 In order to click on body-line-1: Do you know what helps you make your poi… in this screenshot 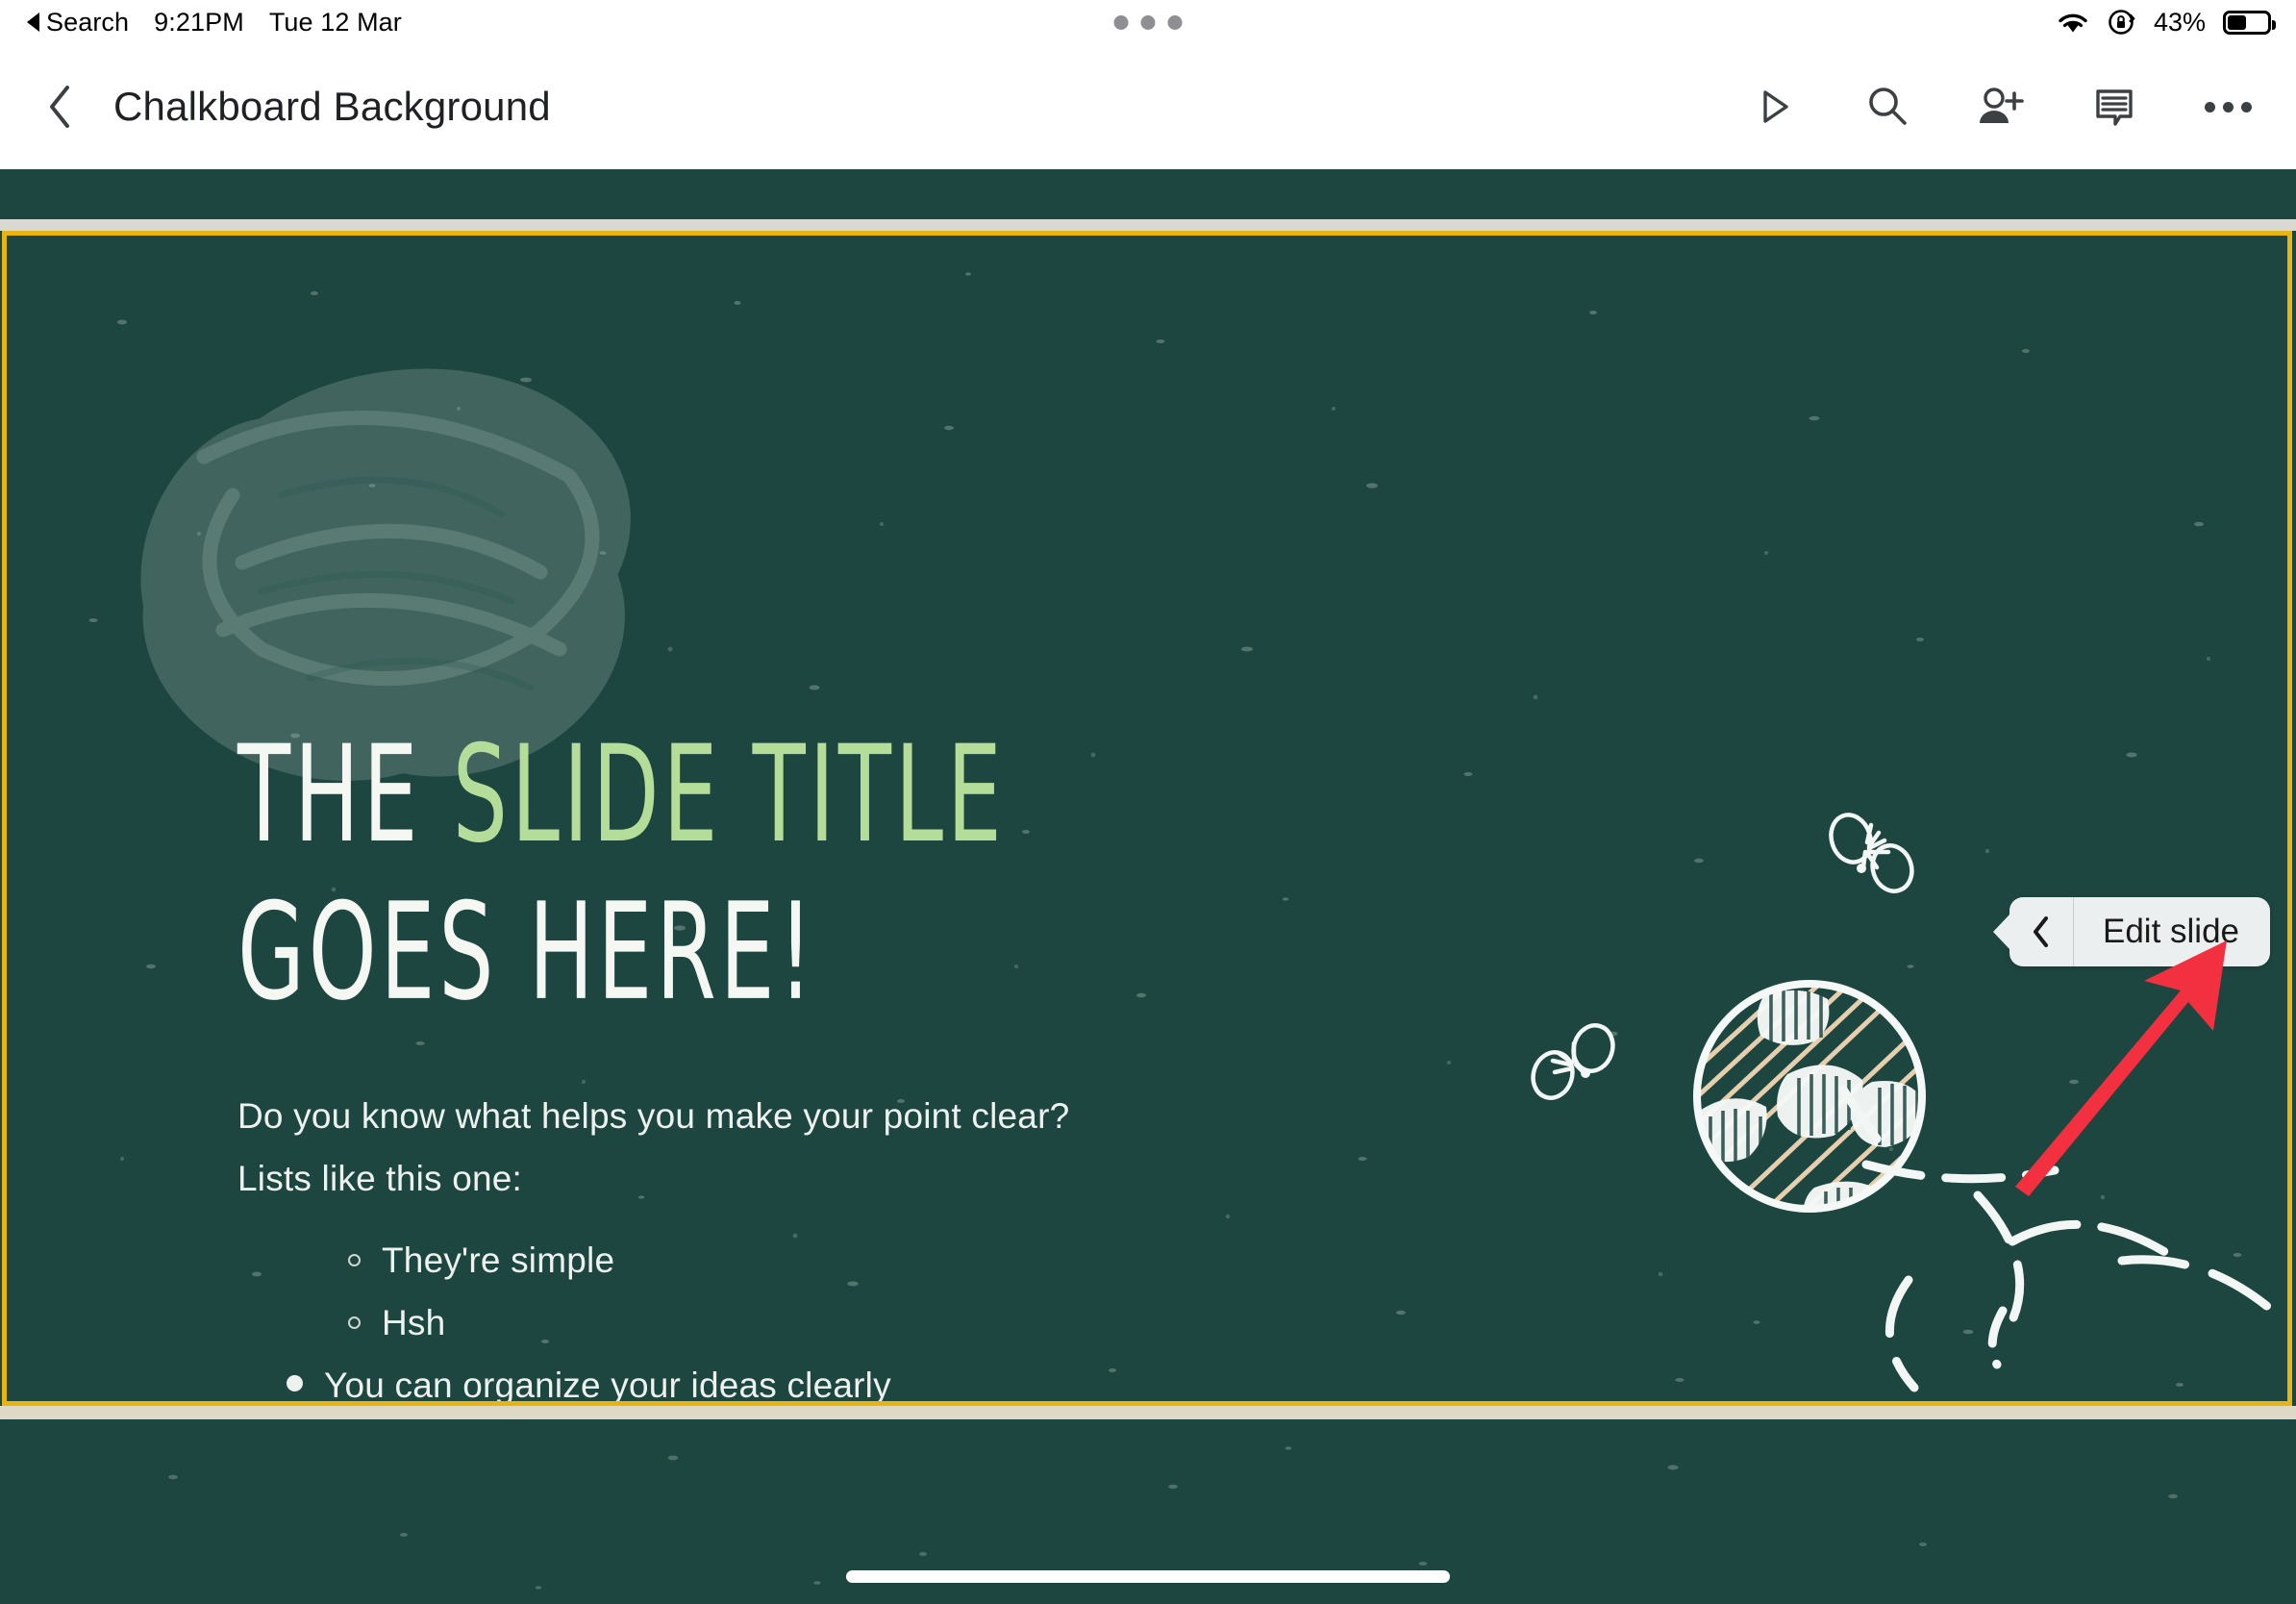, I will do `click(653, 1116)`.